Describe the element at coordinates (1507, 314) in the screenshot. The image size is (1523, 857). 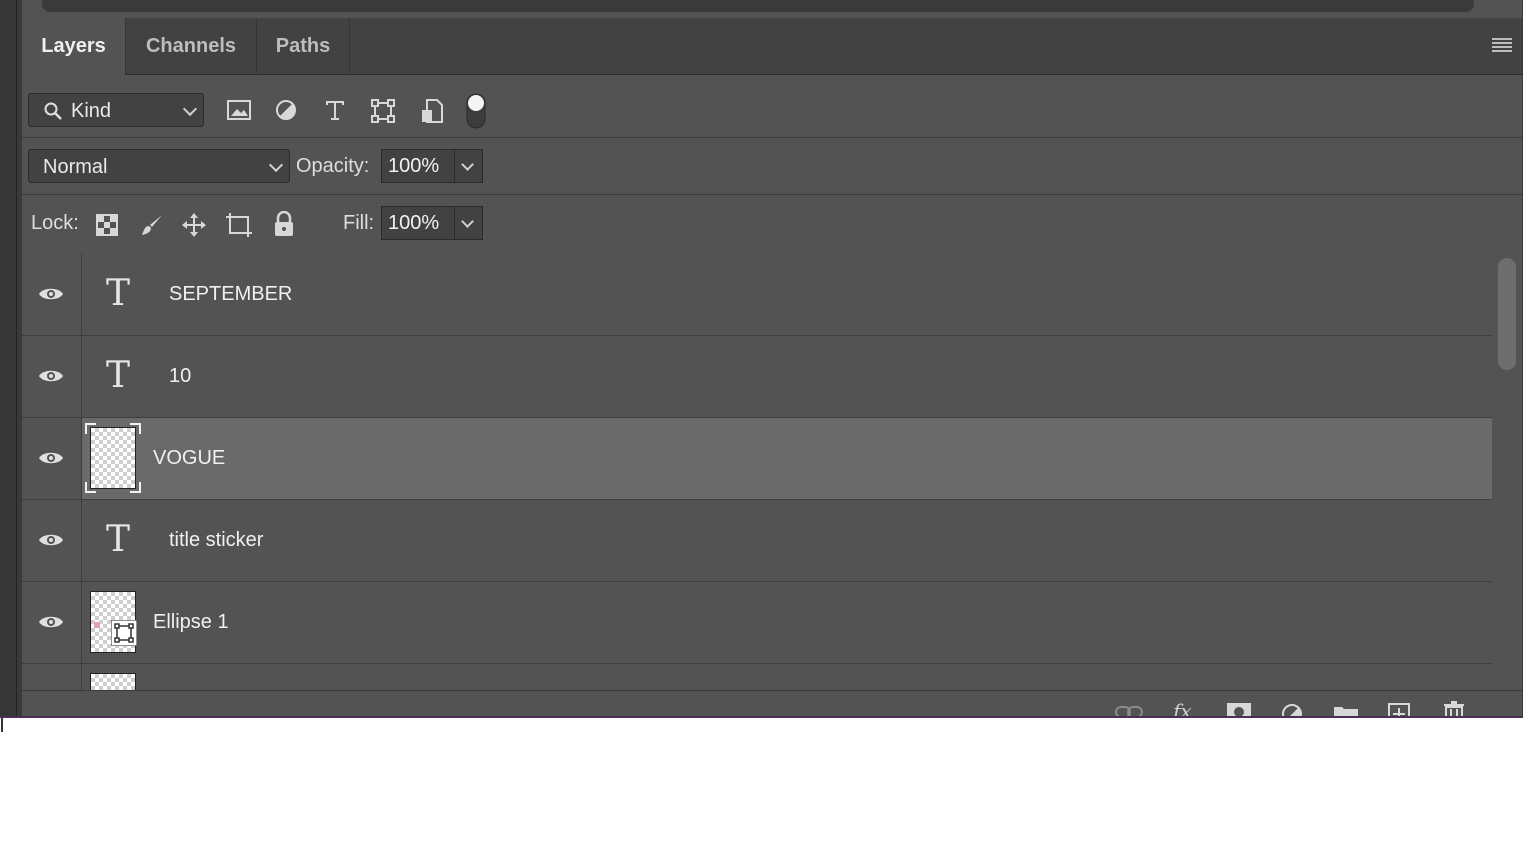
I see `layers-scrollbar-thumb` at that location.